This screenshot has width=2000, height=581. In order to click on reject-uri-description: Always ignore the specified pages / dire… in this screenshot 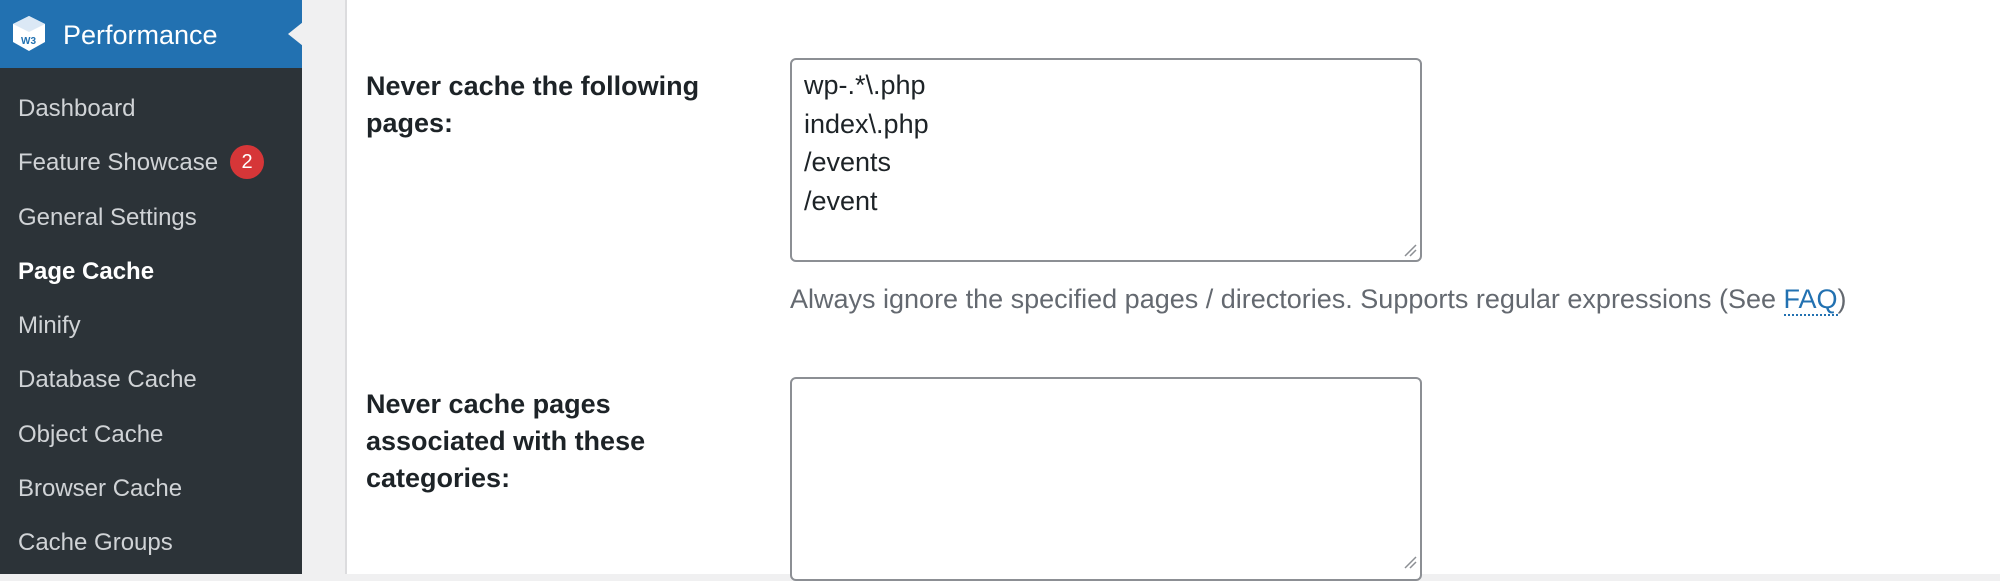, I will do `click(1318, 299)`.